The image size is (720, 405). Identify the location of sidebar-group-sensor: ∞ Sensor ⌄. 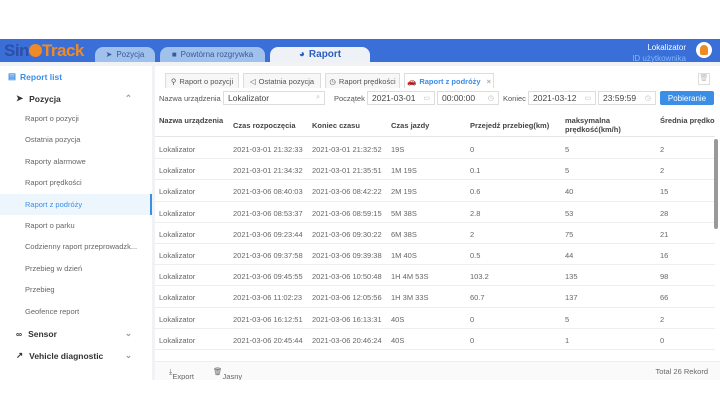
(76, 333).